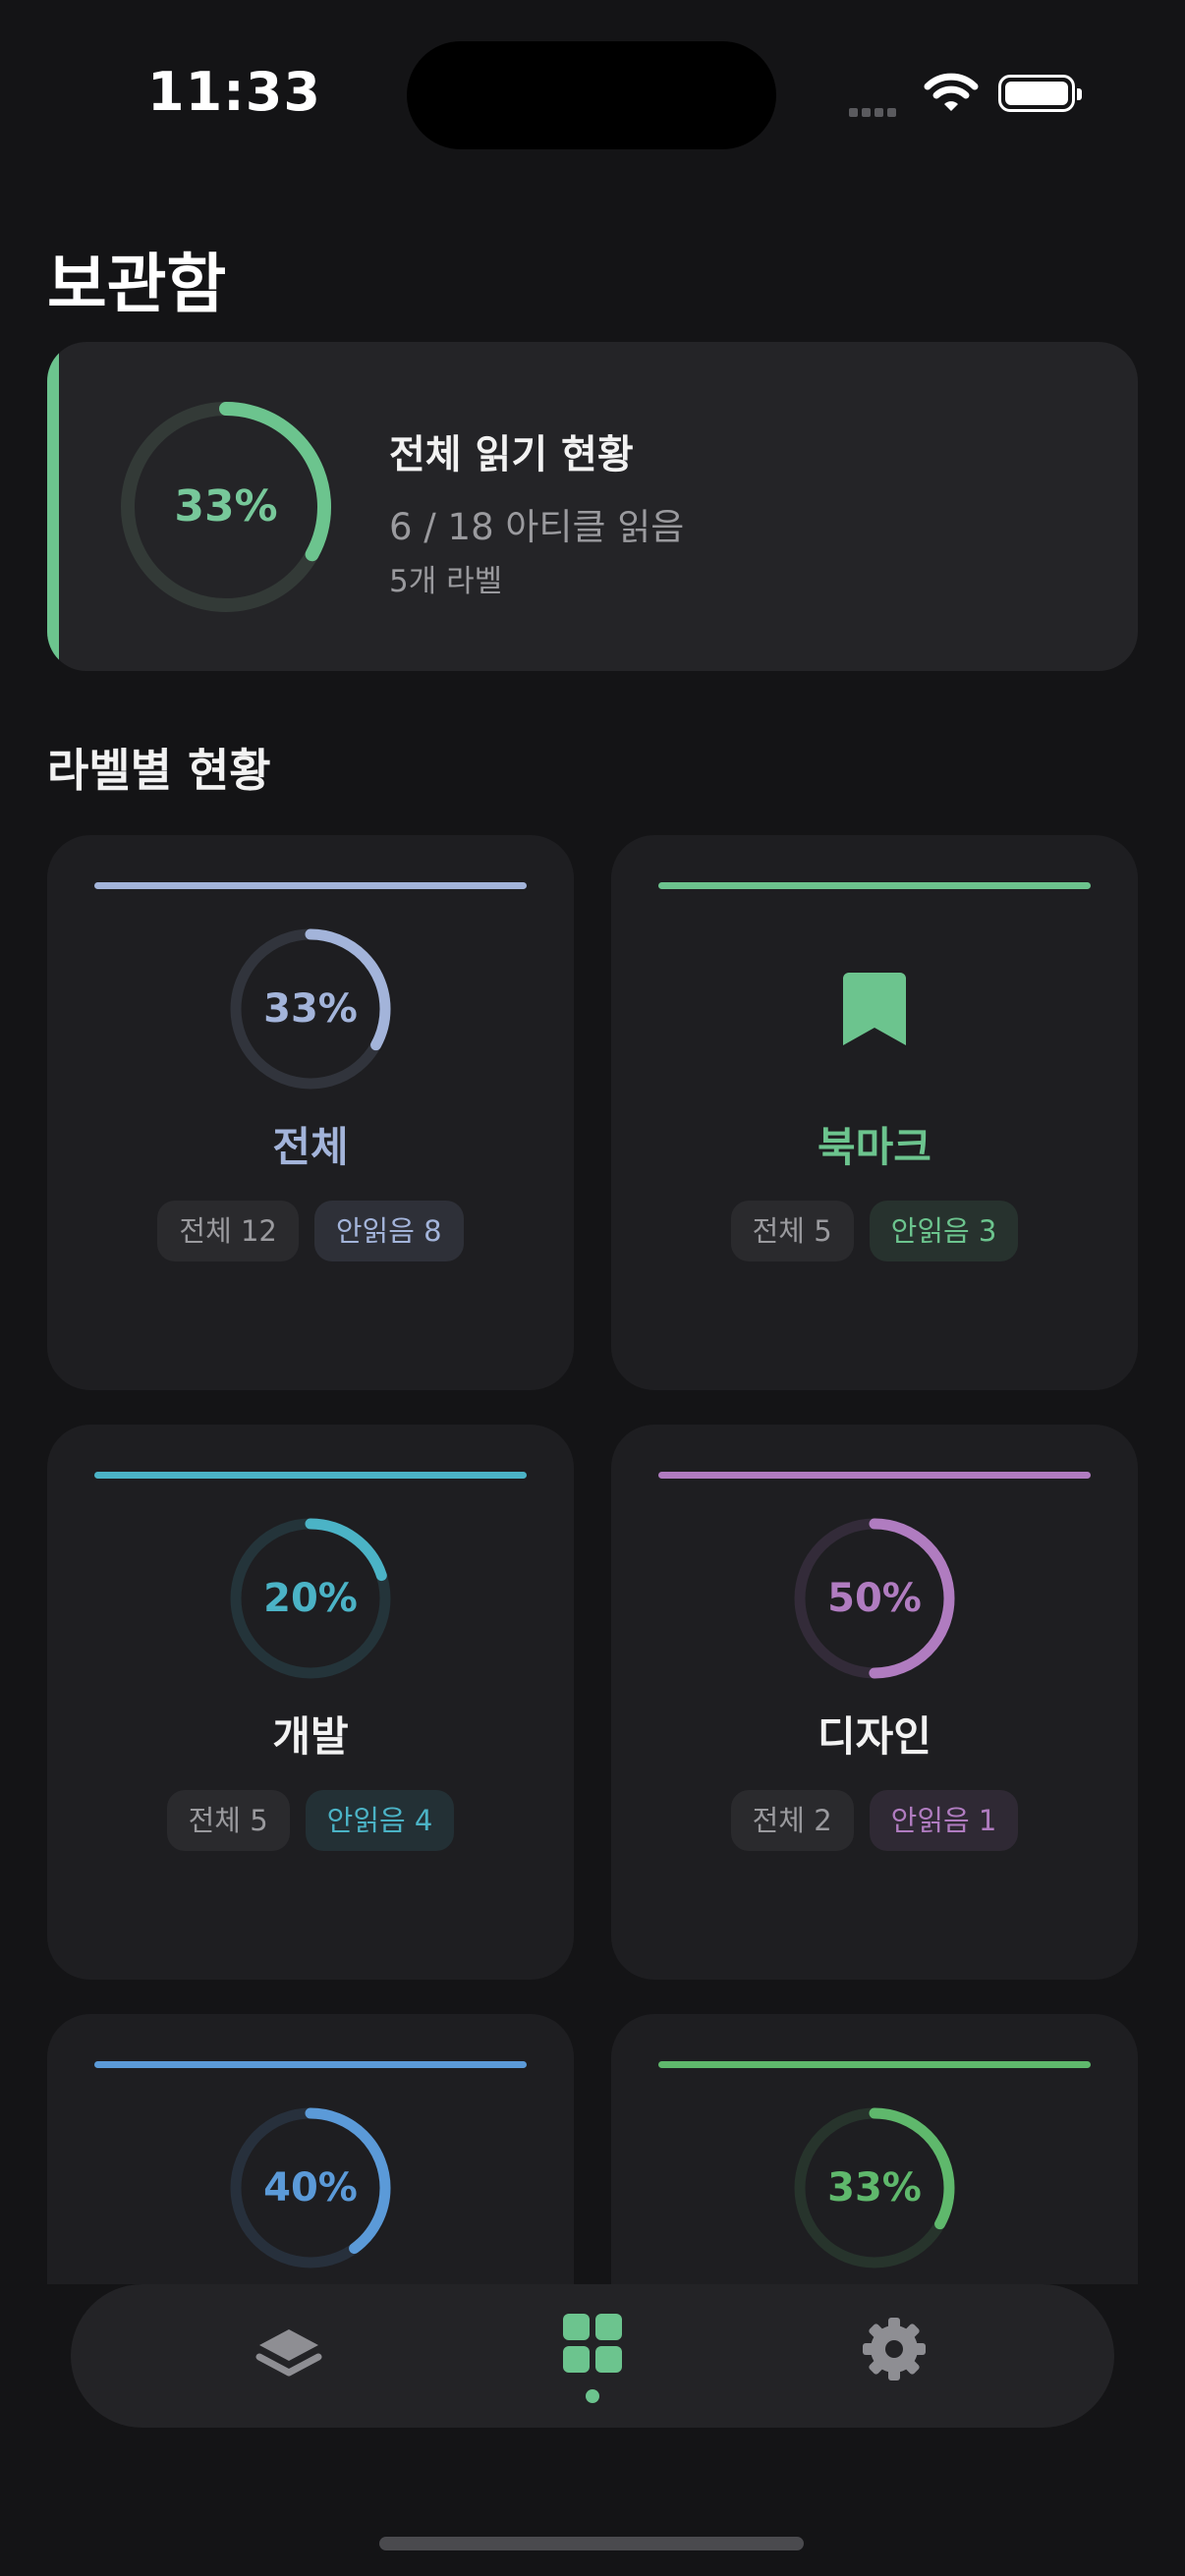 The height and width of the screenshot is (2576, 1185). I want to click on battery-icon, so click(1040, 93).